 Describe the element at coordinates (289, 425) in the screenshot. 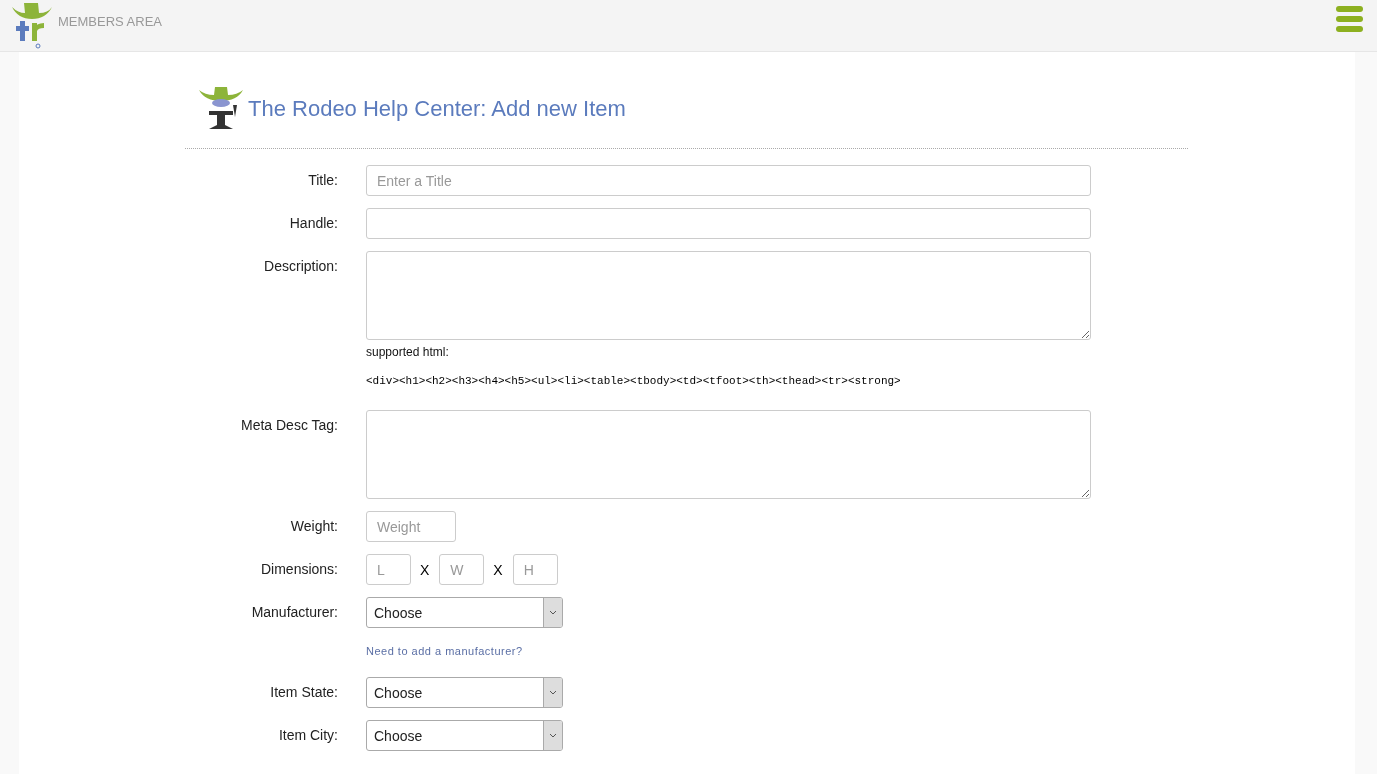

I see `field-label: Meta Desc Tag:` at that location.